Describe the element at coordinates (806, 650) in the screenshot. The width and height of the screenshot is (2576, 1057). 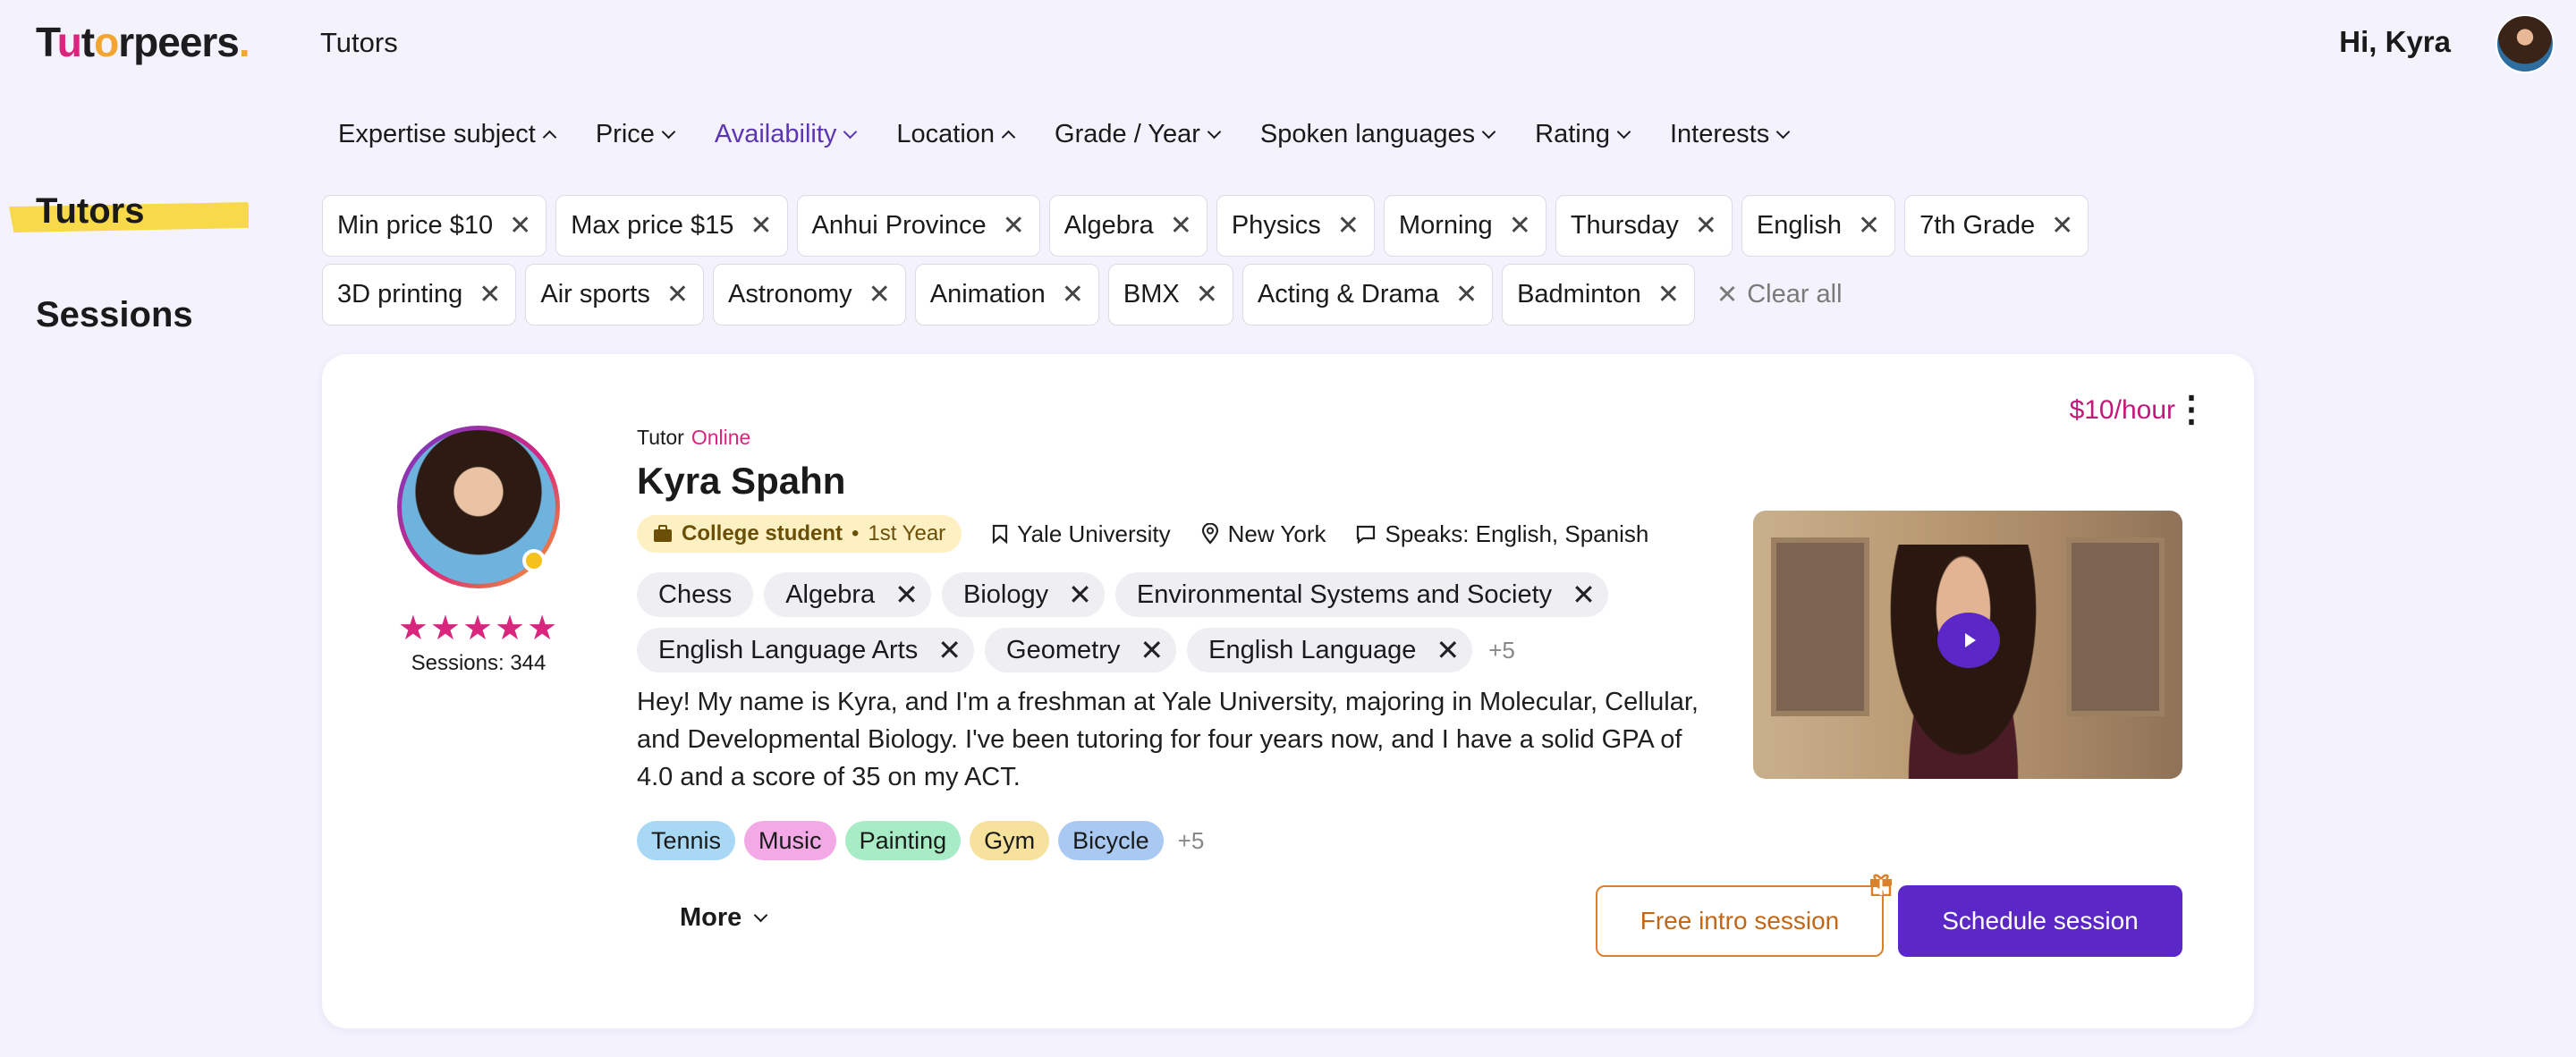
I see `subject-tag: English Language Arts ✕` at that location.